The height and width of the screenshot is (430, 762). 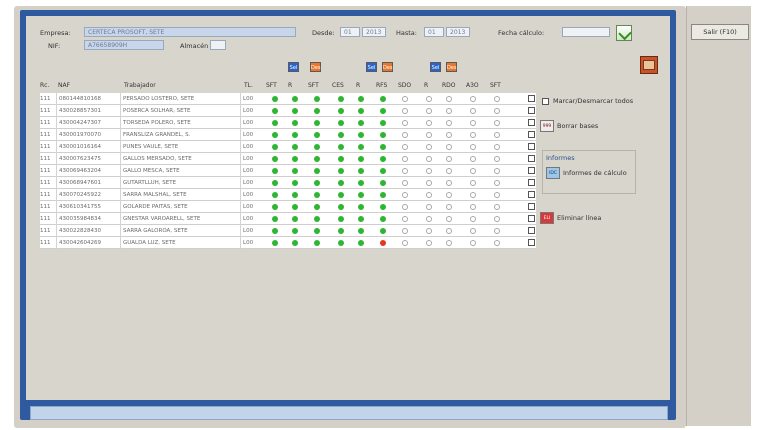 I want to click on hasta-year-field: 2013, so click(x=458, y=32).